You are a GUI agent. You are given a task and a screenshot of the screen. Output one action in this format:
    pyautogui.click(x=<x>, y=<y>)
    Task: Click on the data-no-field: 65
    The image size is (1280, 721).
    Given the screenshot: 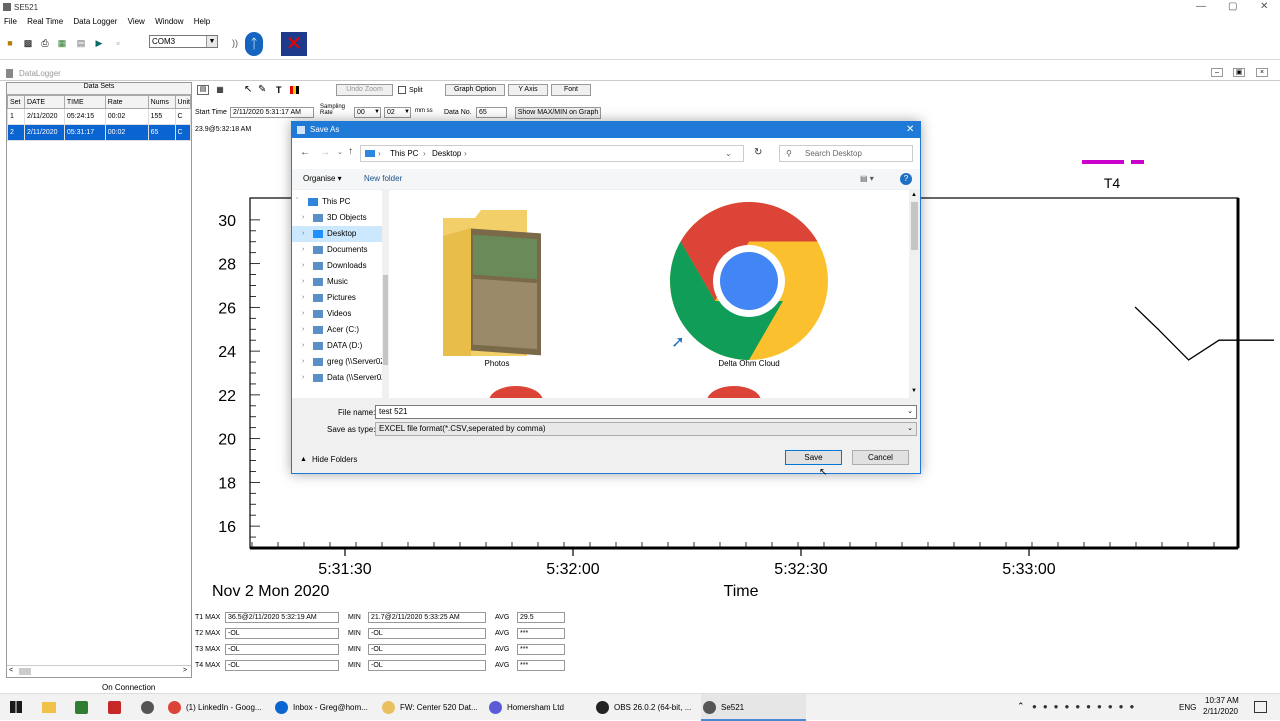 What is the action you would take?
    pyautogui.click(x=491, y=112)
    